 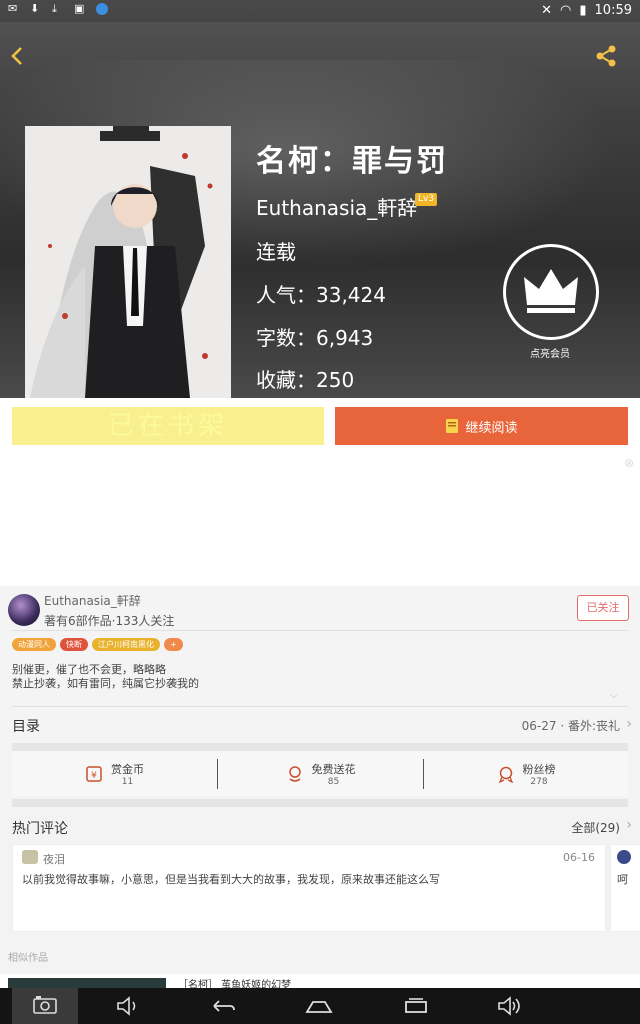 What do you see at coordinates (333, 769) in the screenshot?
I see `stat-label: 免费送花` at bounding box center [333, 769].